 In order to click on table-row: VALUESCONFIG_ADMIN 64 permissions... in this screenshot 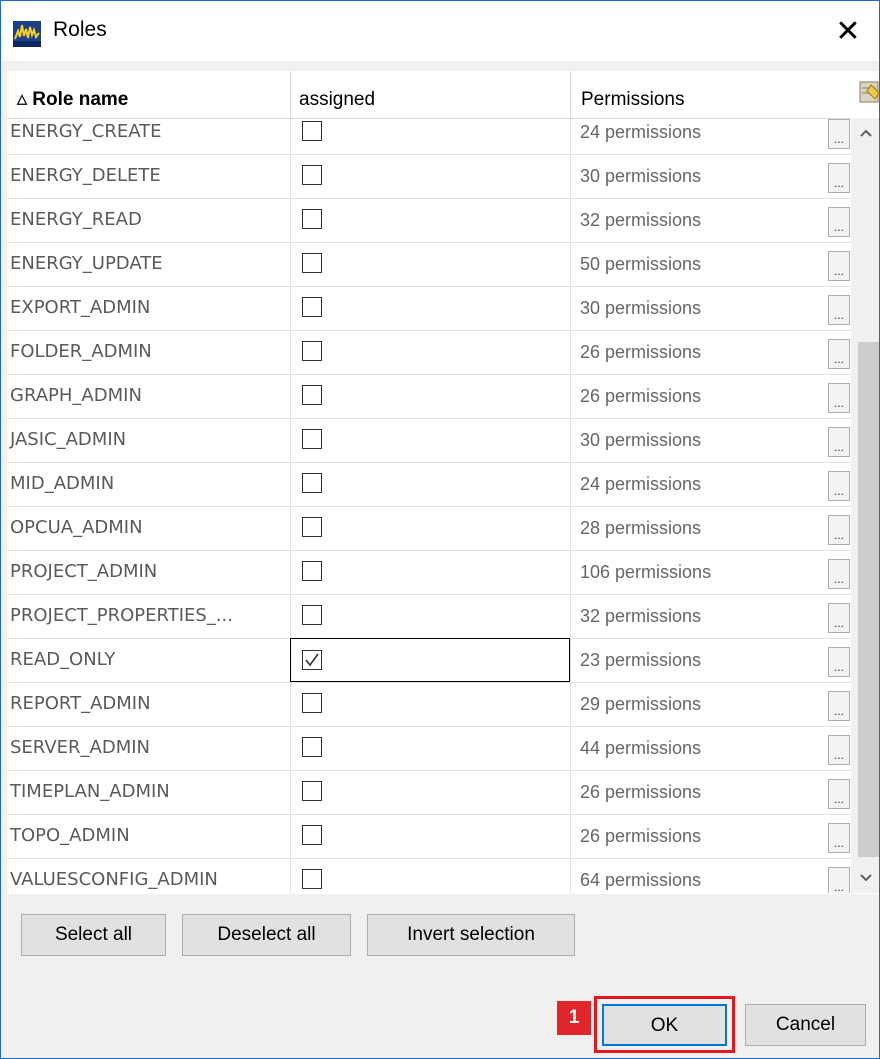, I will do `click(429, 875)`.